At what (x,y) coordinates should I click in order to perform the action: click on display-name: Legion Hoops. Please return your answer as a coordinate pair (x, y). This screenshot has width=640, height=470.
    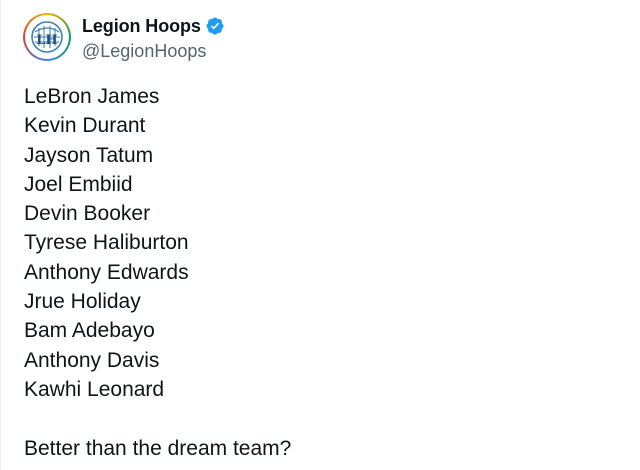
    Looking at the image, I should click on (141, 26).